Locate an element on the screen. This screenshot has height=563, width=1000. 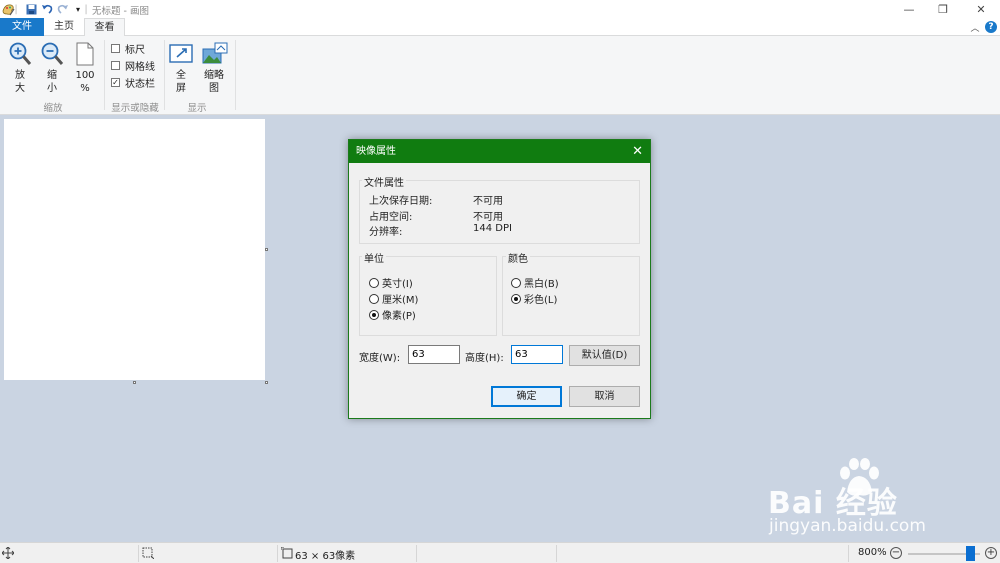
canvas-size-icon is located at coordinates (286, 552).